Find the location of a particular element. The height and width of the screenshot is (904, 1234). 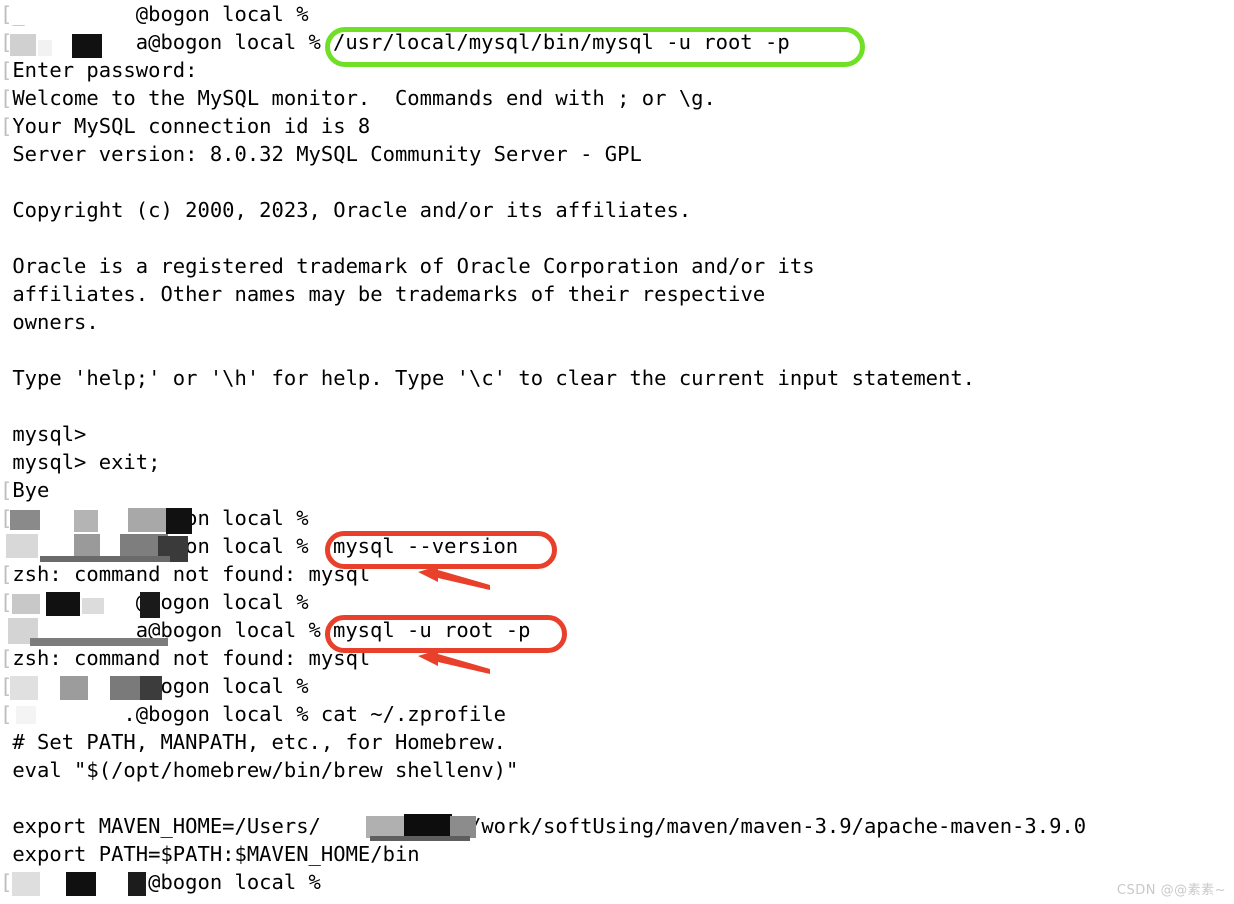

terminal-line: # Set PATH, MANPATH, etc., for Homebrew. is located at coordinates (617, 742).